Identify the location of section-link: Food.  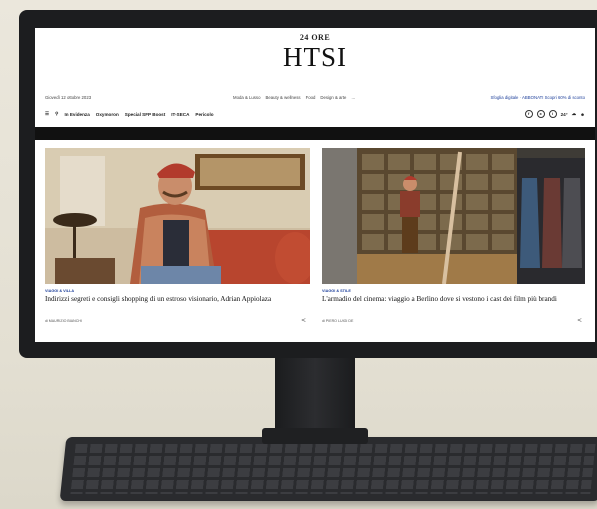
(311, 97).